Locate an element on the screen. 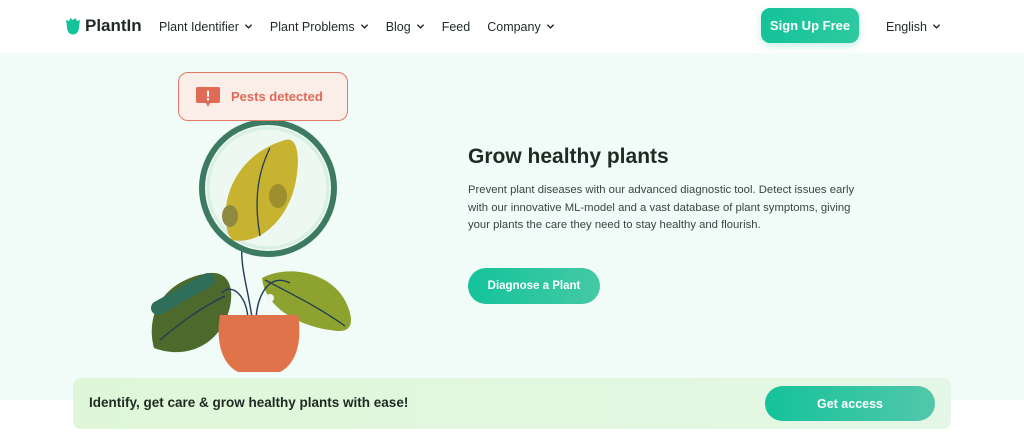  nav-item-company: Company is located at coordinates (521, 27).